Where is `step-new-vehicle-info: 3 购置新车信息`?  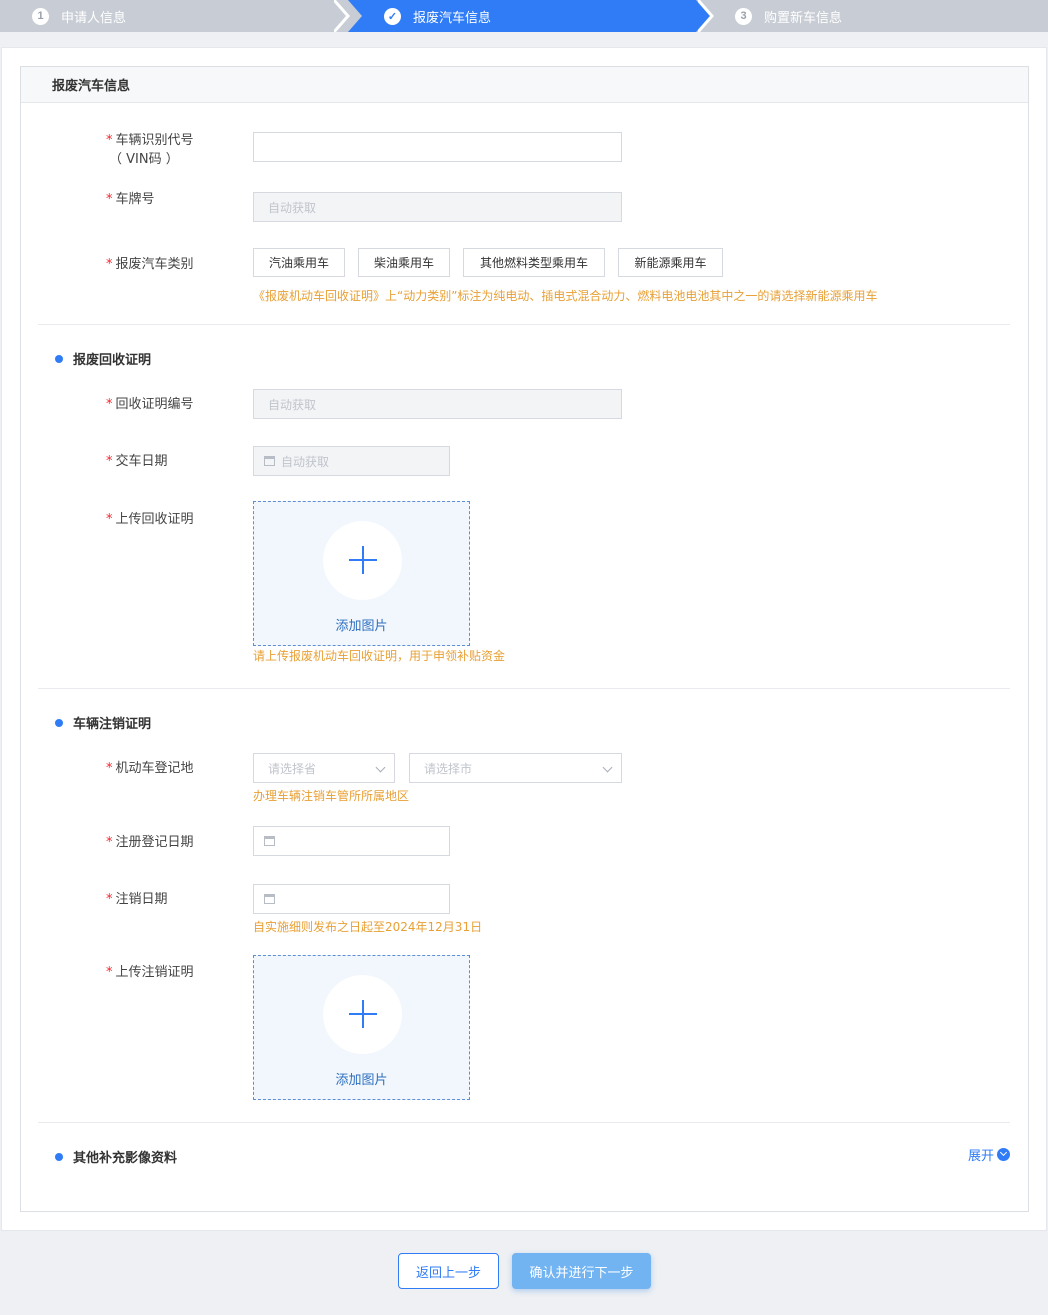 step-new-vehicle-info: 3 购置新车信息 is located at coordinates (788, 16).